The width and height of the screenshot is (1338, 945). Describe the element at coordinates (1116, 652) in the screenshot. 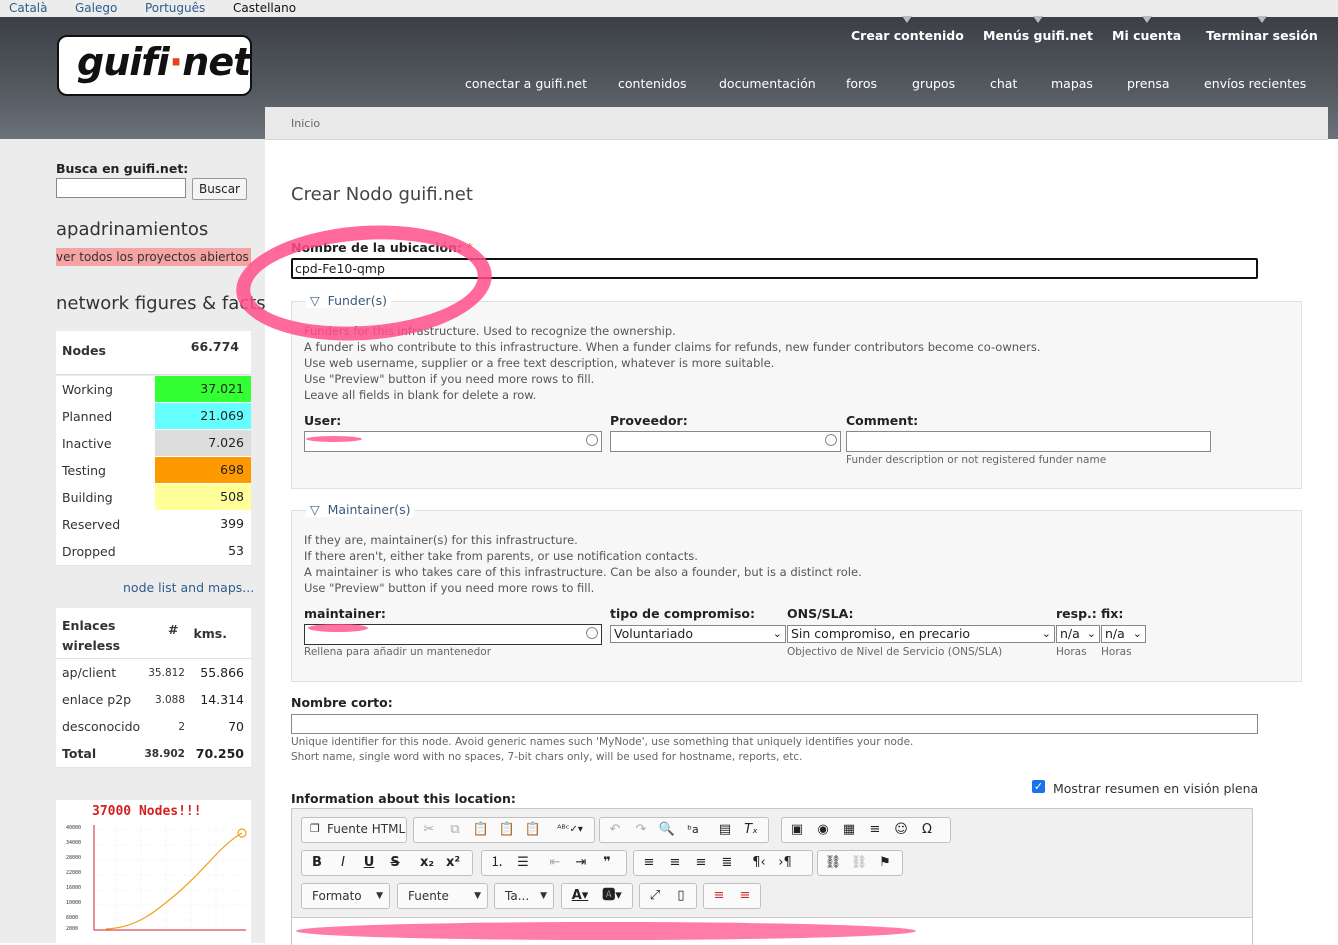

I see `fix-hint: Horas` at that location.